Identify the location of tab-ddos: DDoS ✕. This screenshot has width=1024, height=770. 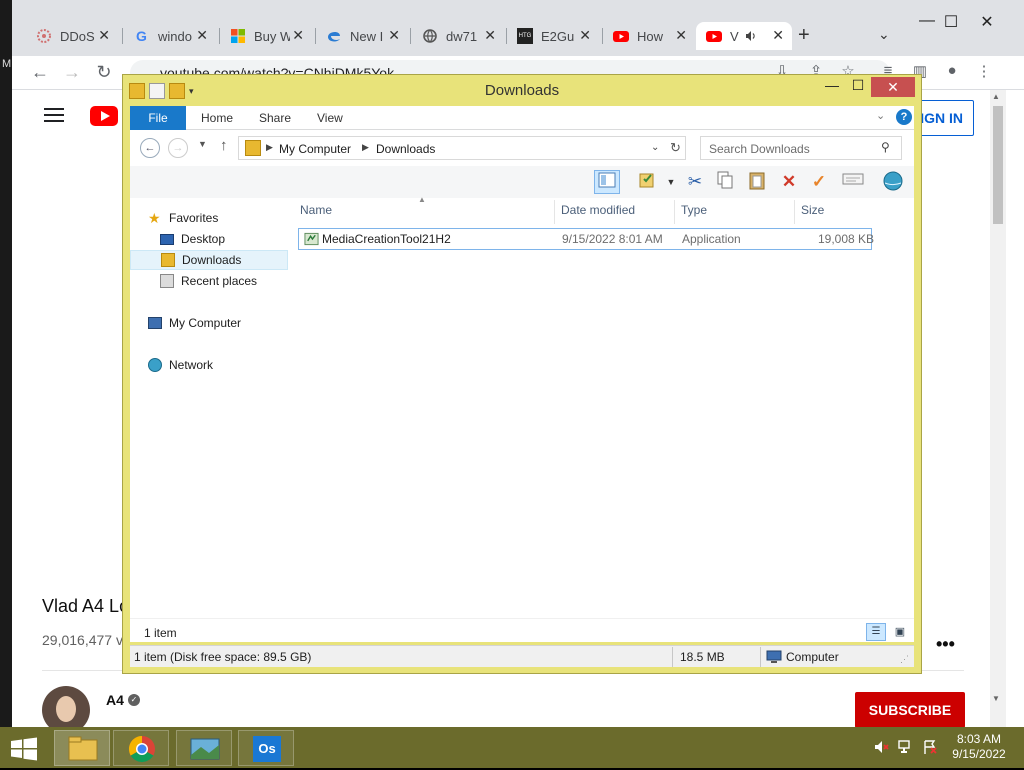
(72, 36).